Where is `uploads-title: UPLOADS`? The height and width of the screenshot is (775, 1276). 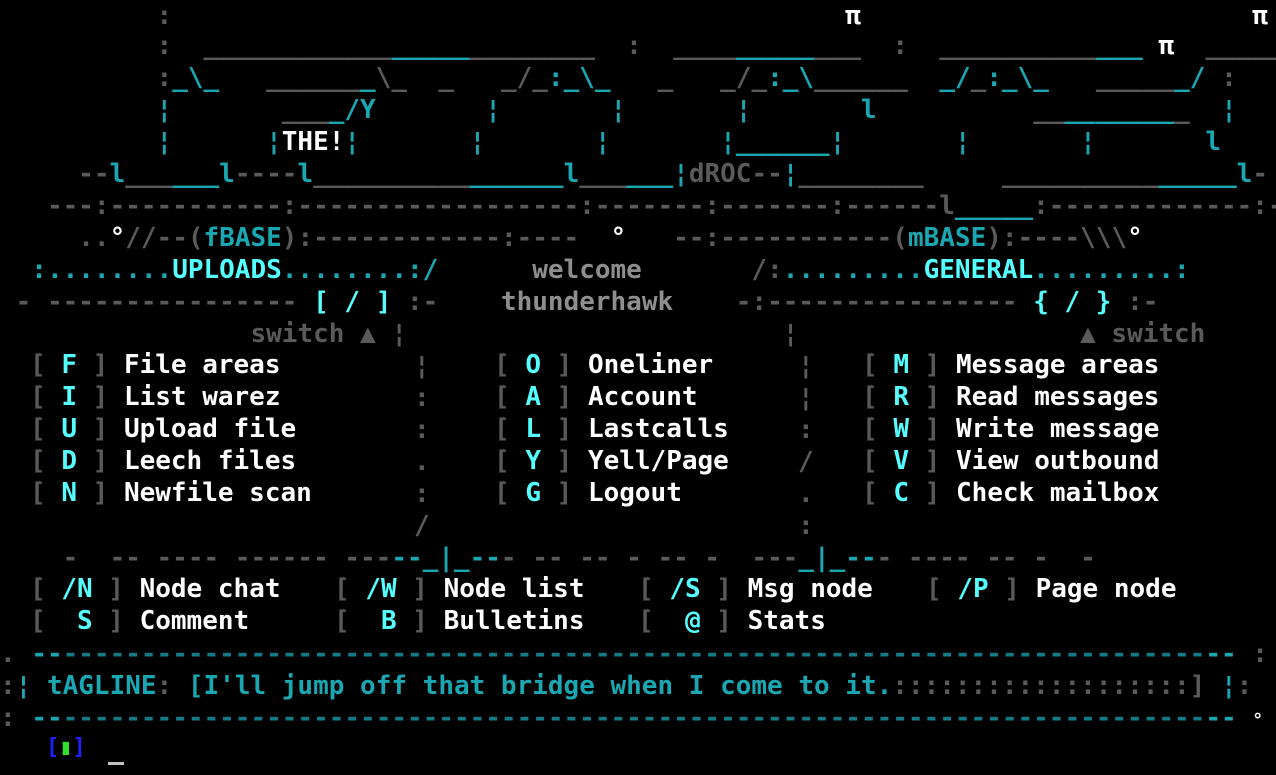
uploads-title: UPLOADS is located at coordinates (227, 270).